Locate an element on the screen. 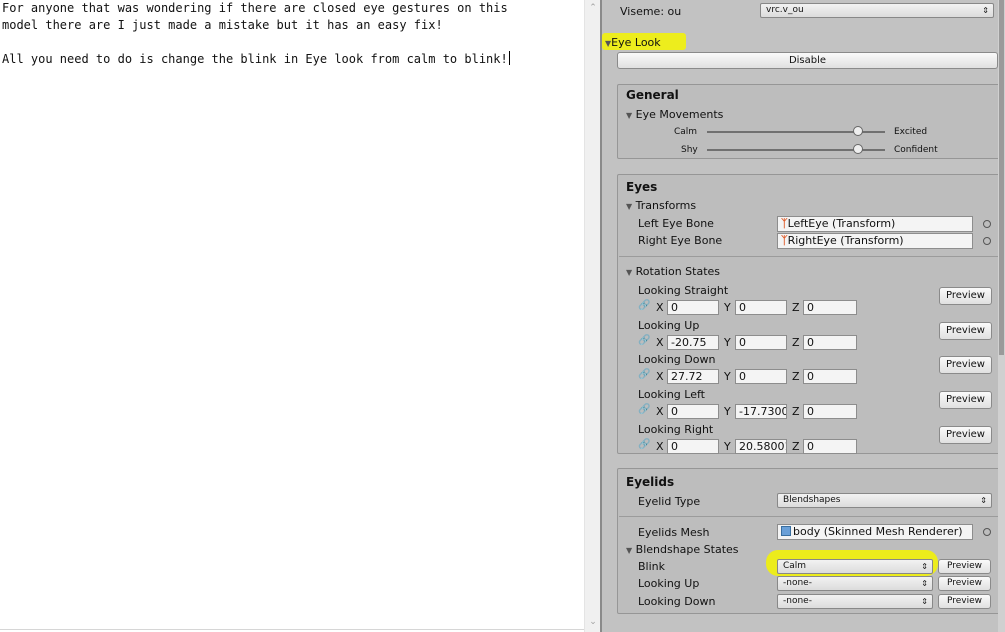  eyelid-looking-down-dropdown: -none- ⇕ is located at coordinates (855, 601).